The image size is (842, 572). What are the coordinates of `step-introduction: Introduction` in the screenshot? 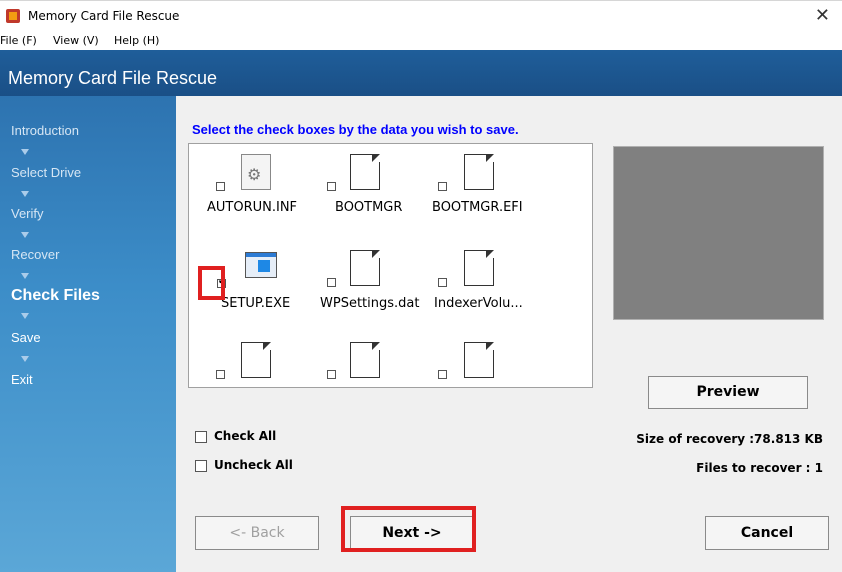 It's located at (45, 130).